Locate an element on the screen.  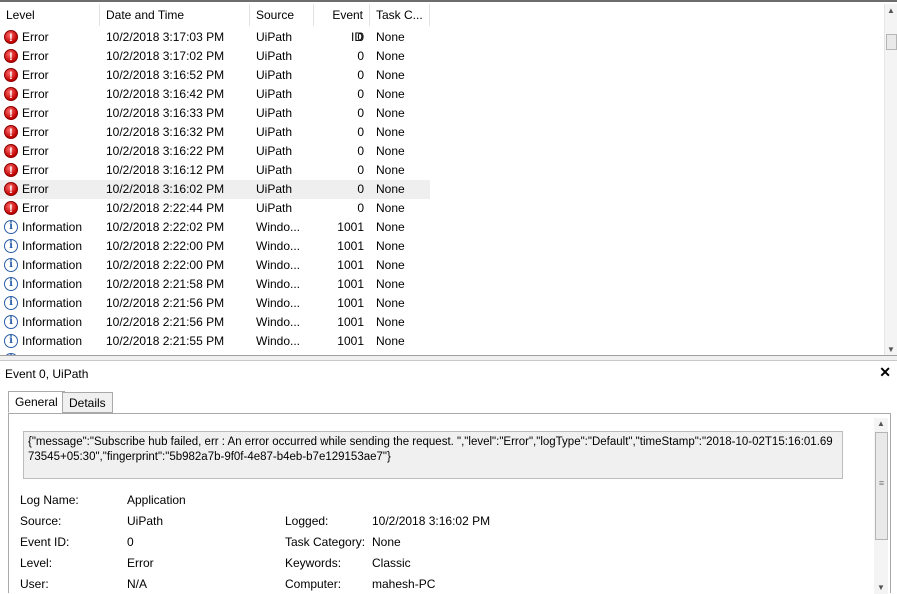
keywords-value: Classic is located at coordinates (391, 563).